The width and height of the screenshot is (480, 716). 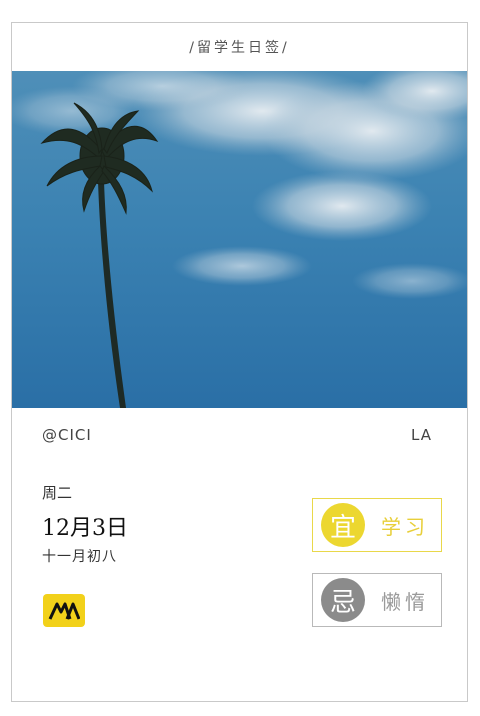 I want to click on avoid-badge: 忌, so click(x=343, y=600).